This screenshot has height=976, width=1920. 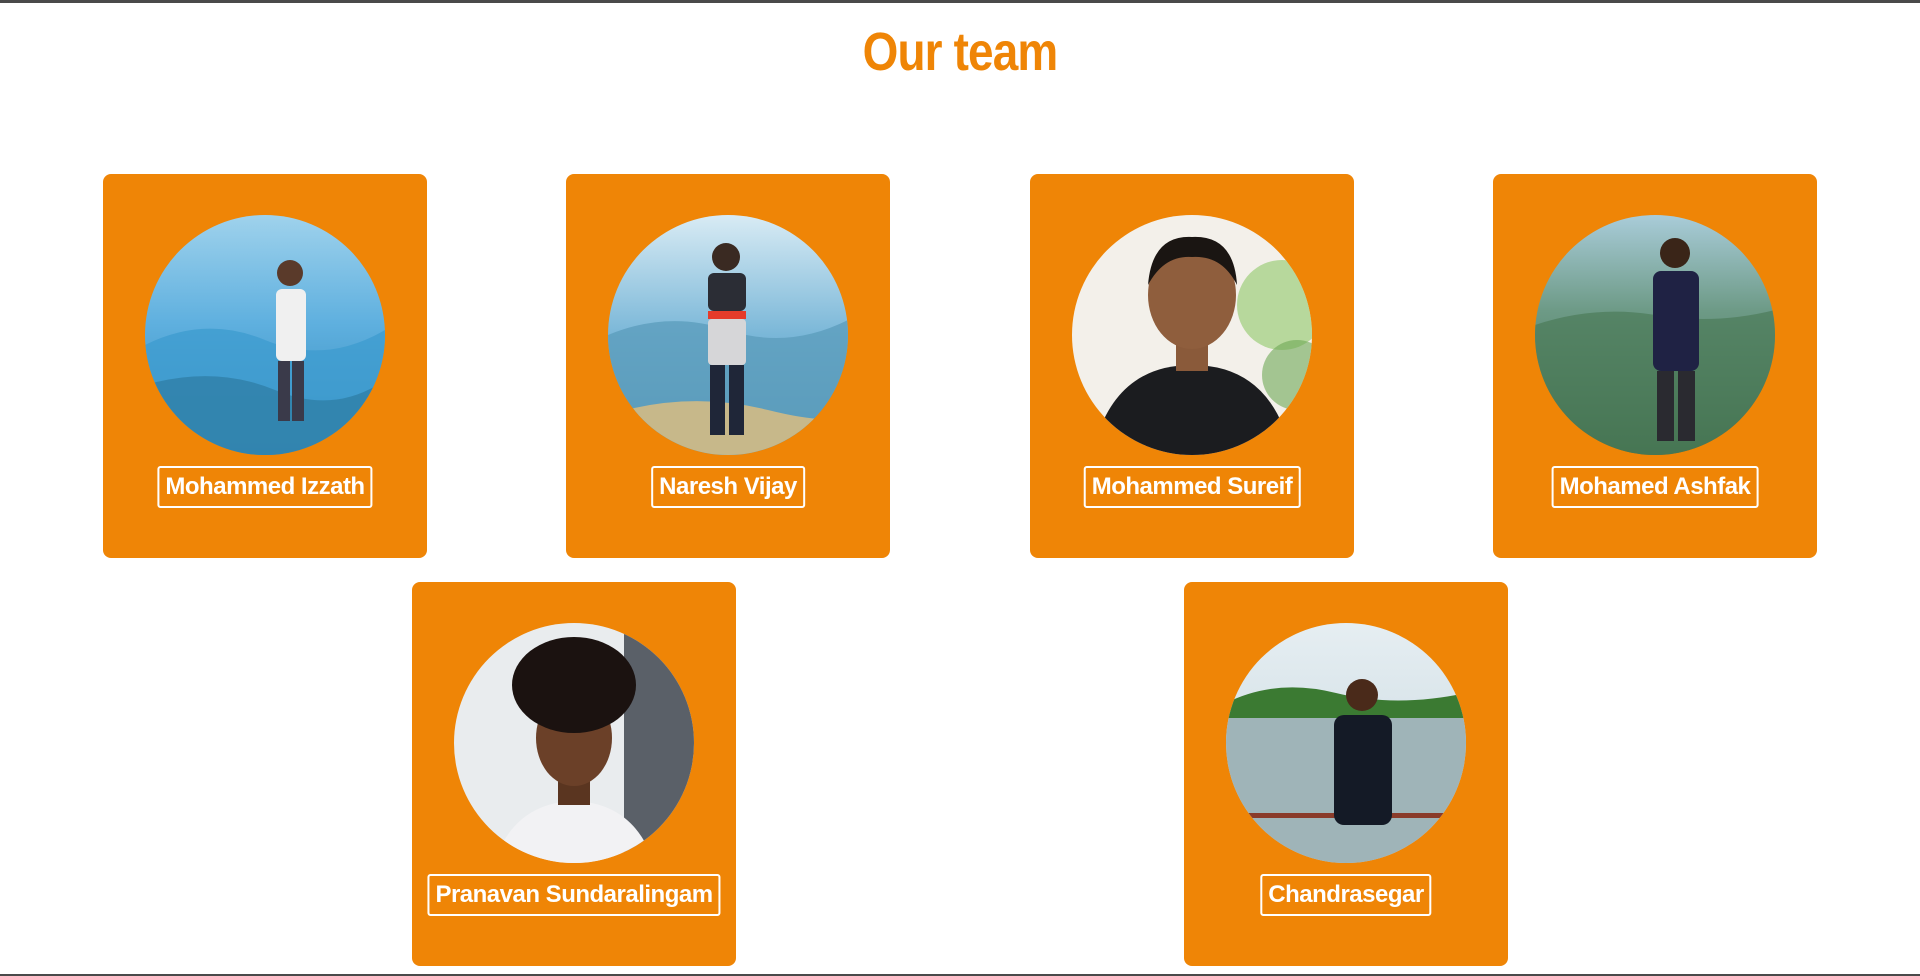 I want to click on member-name: Mohammed Sureif, so click(x=1192, y=487).